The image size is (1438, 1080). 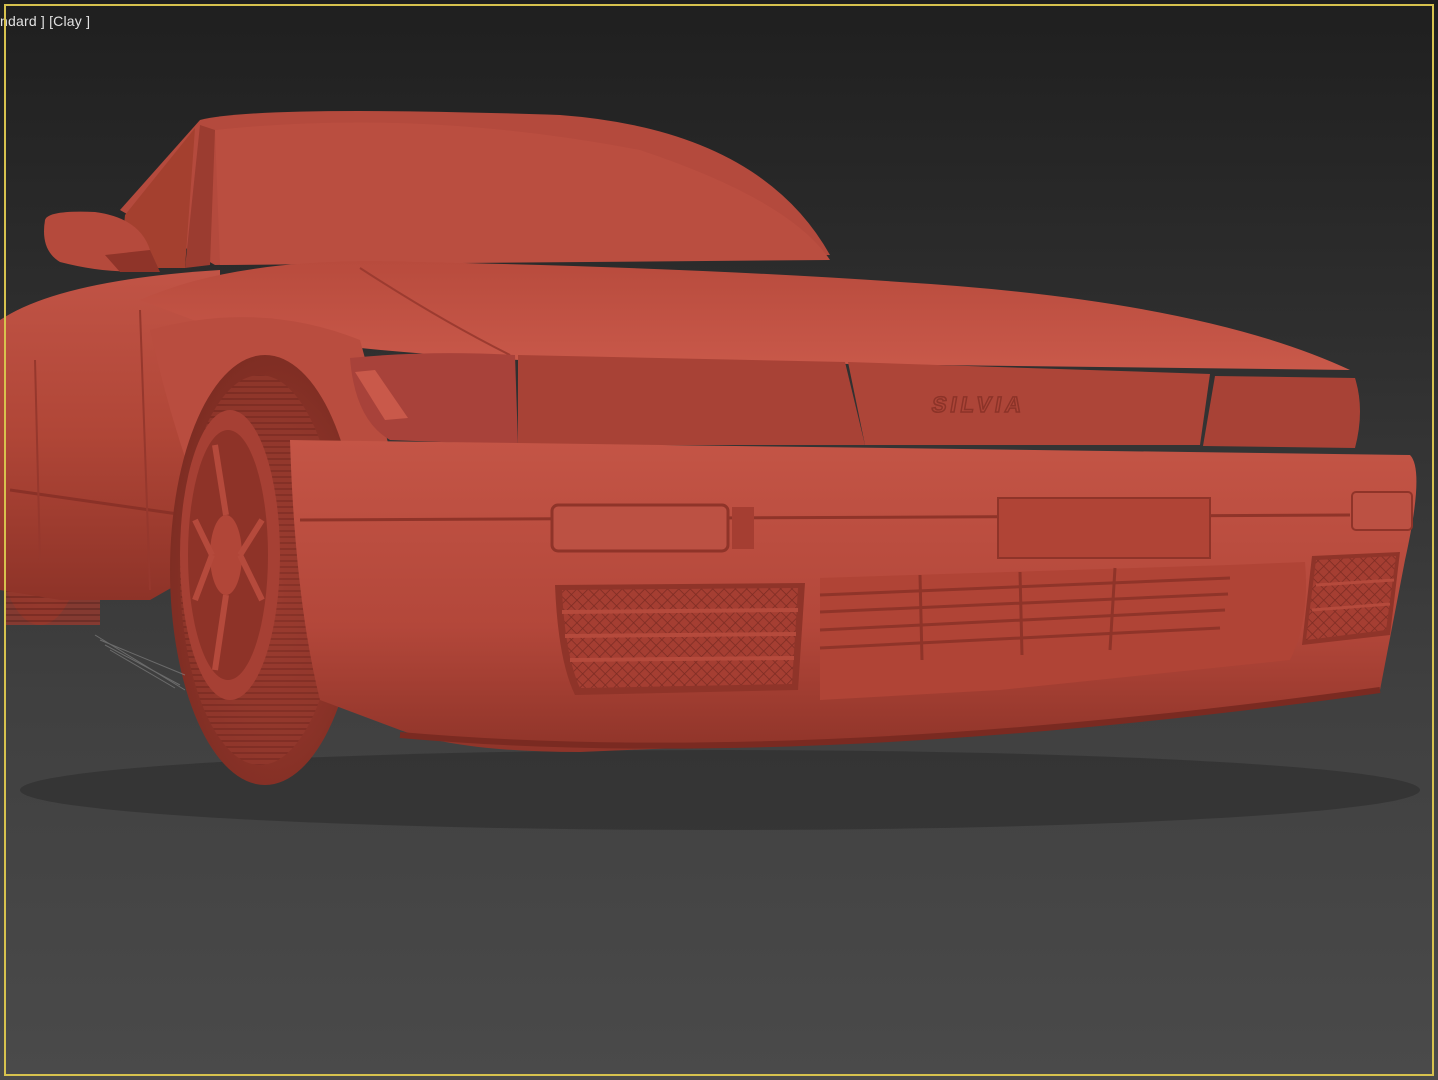 What do you see at coordinates (691, 400) in the screenshot?
I see `headlight-right` at bounding box center [691, 400].